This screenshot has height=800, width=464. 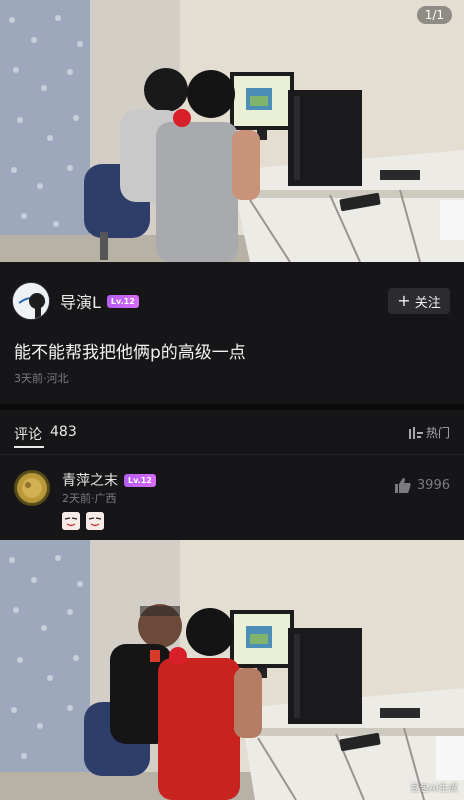 I want to click on author-row: 导演L Lv.12, so click(x=75, y=301).